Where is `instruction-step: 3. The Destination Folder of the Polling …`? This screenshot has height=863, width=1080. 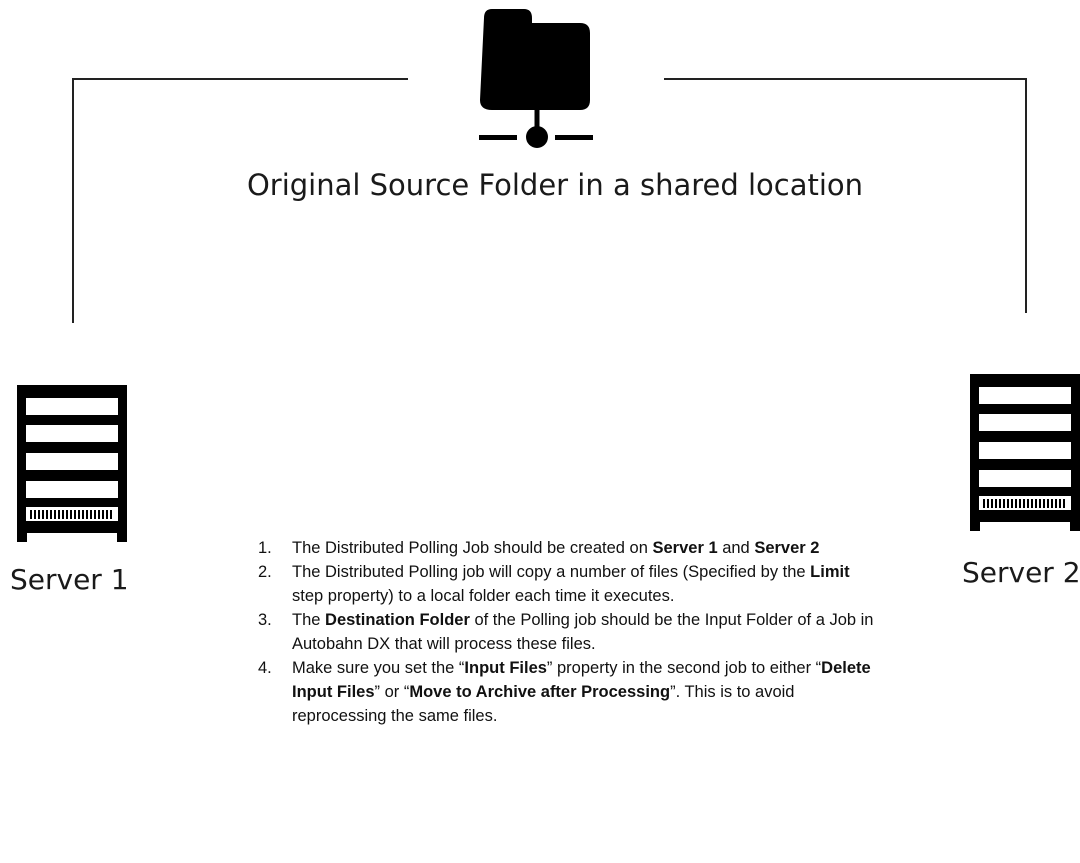 instruction-step: 3. The Destination Folder of the Polling … is located at coordinates (570, 632).